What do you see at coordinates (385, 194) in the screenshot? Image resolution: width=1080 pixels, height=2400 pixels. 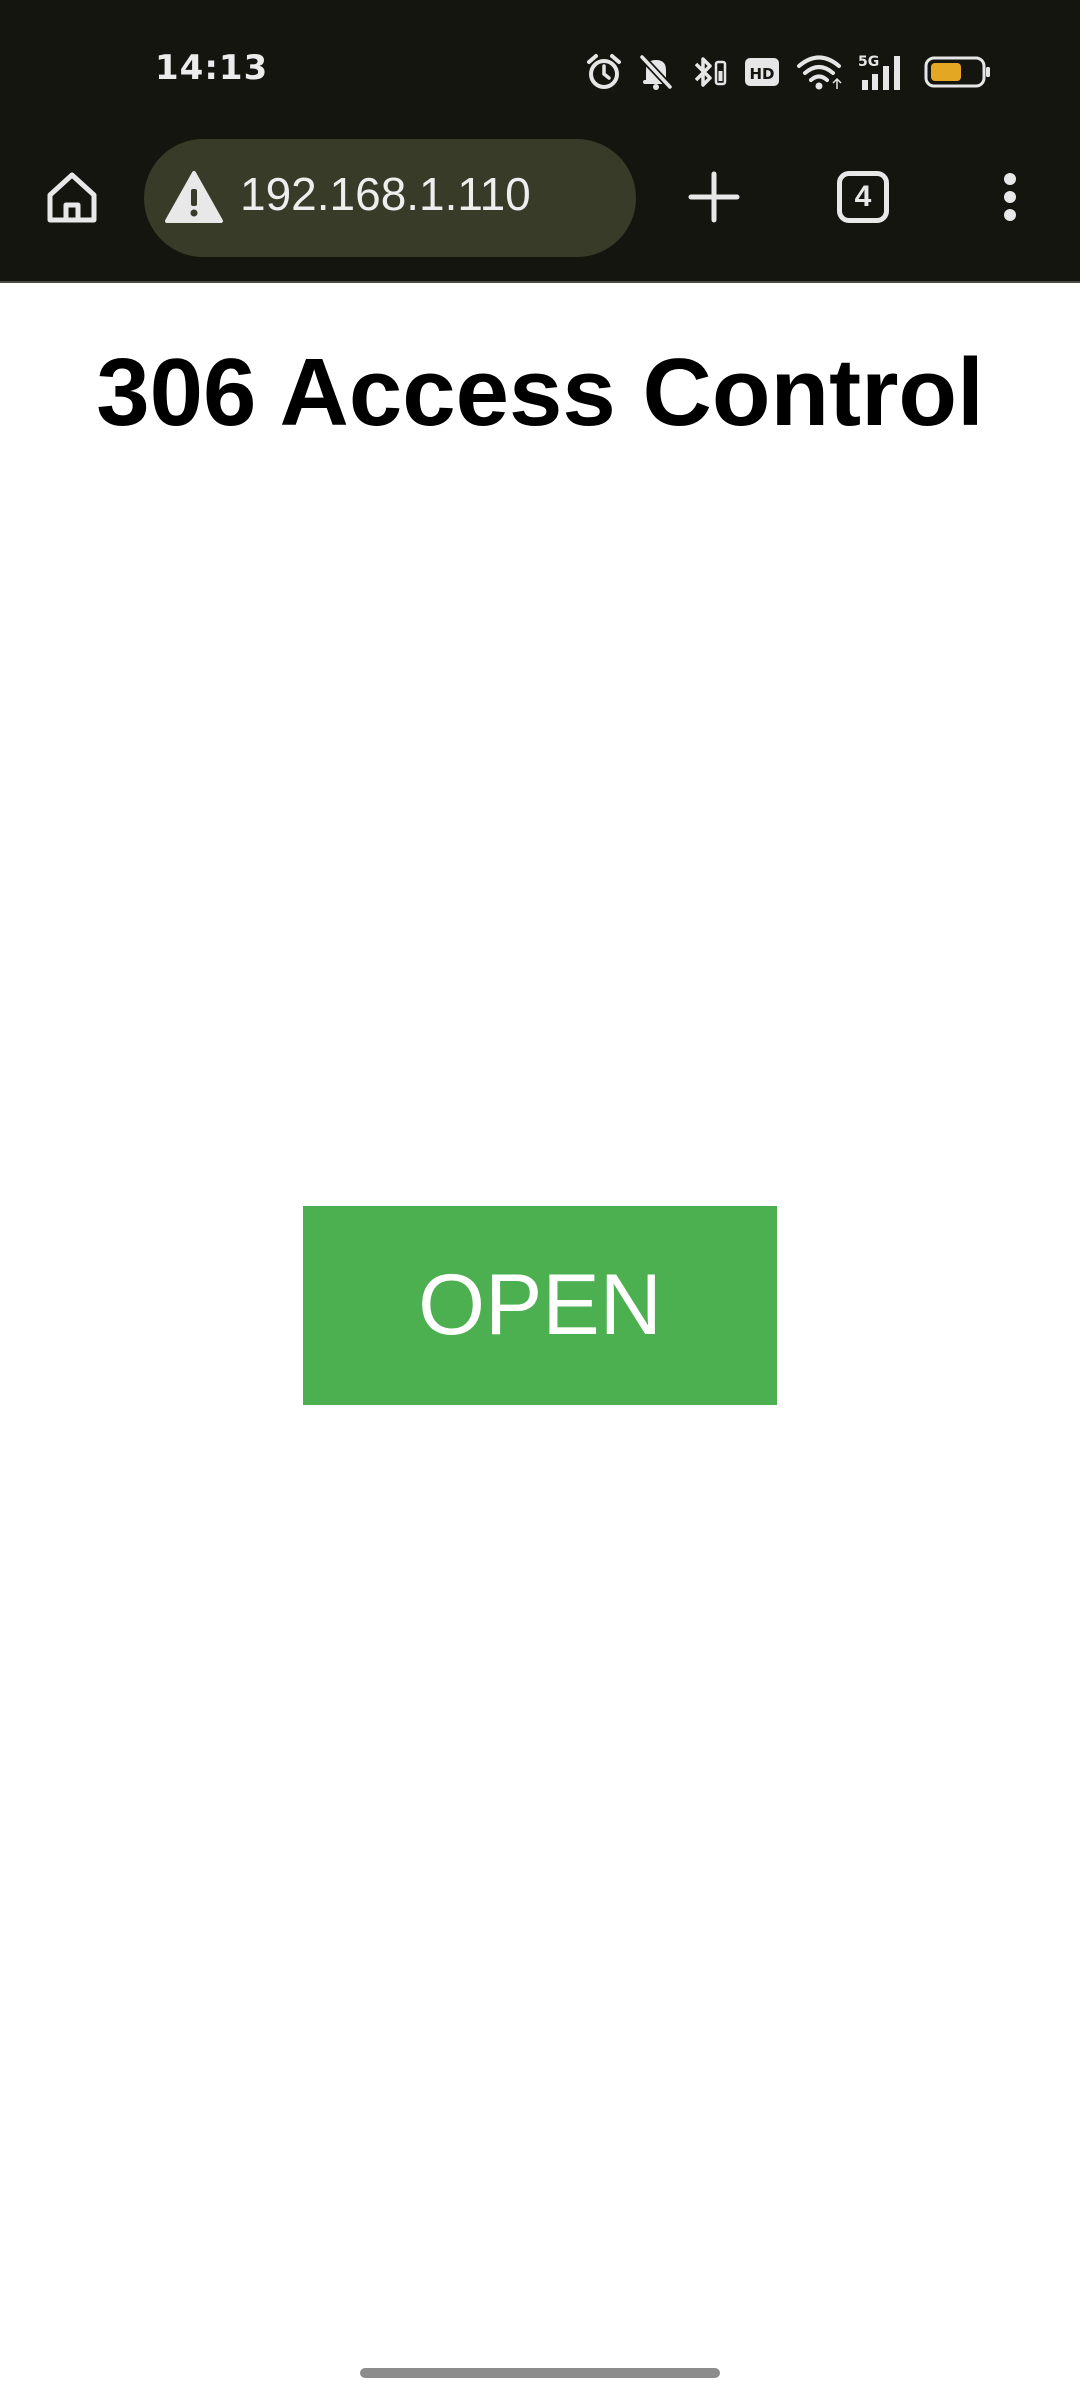 I see `url-text: 192.168.1.110` at bounding box center [385, 194].